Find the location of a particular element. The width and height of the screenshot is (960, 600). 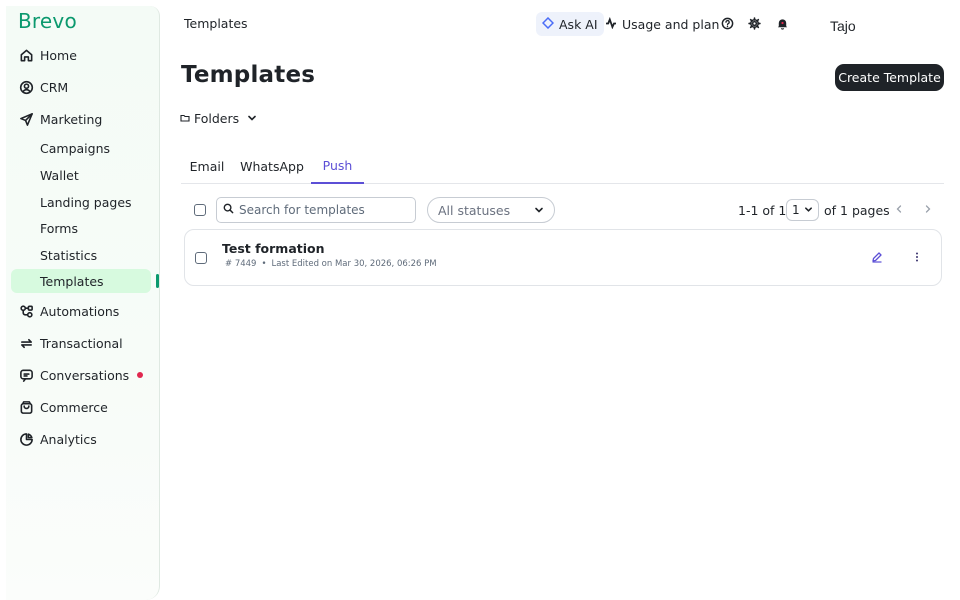

template-name: Test formation is located at coordinates (273, 248).